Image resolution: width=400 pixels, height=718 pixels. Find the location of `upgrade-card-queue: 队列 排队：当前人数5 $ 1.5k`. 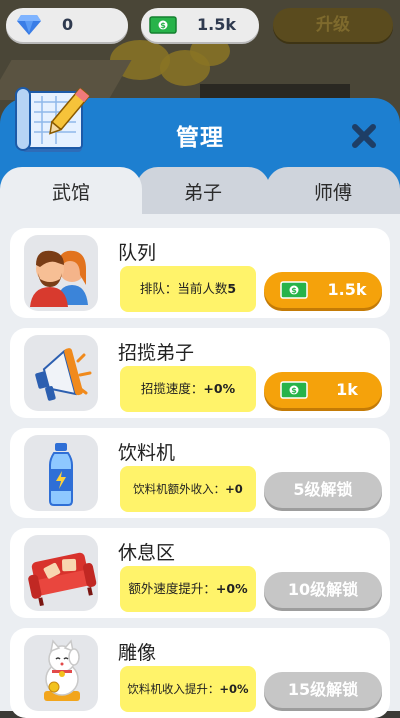

upgrade-card-queue: 队列 排队：当前人数5 $ 1.5k is located at coordinates (200, 273).